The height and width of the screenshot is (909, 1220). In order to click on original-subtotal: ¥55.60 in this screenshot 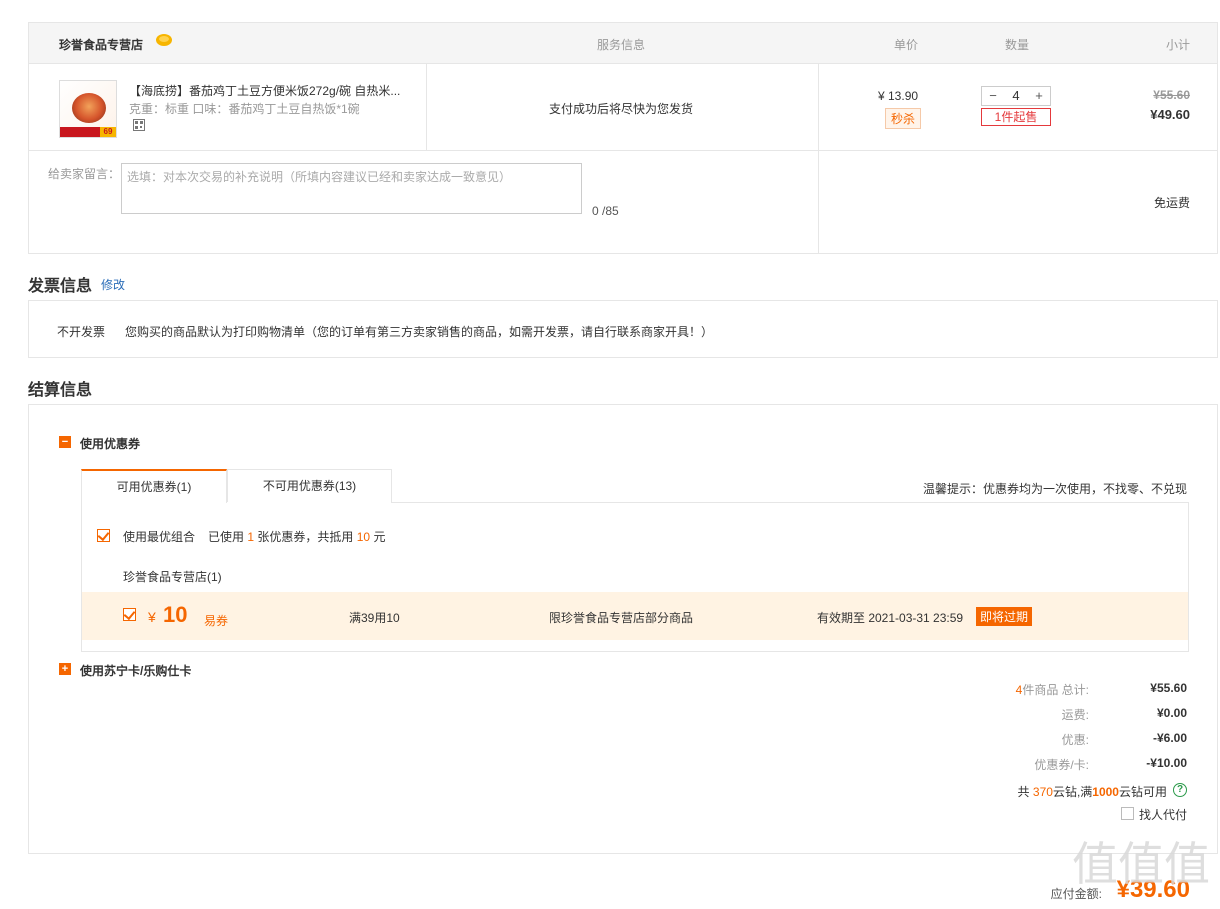, I will do `click(1171, 95)`.